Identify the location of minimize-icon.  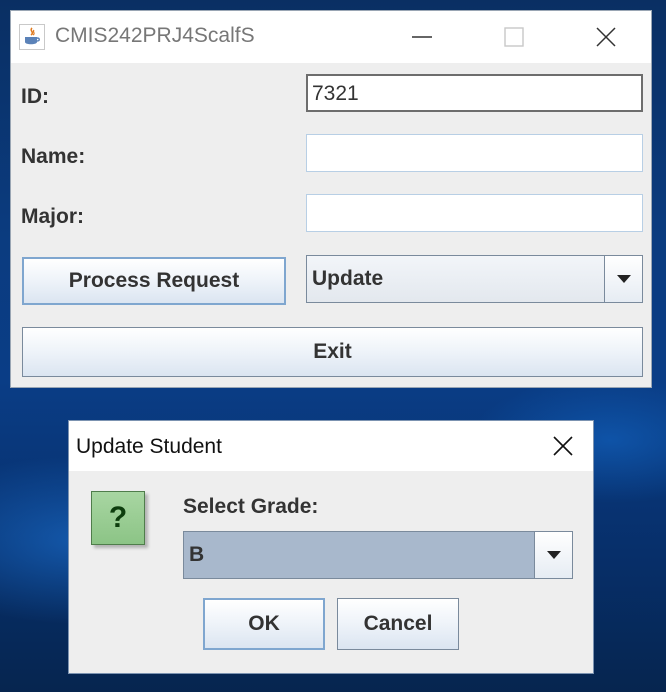
(422, 37).